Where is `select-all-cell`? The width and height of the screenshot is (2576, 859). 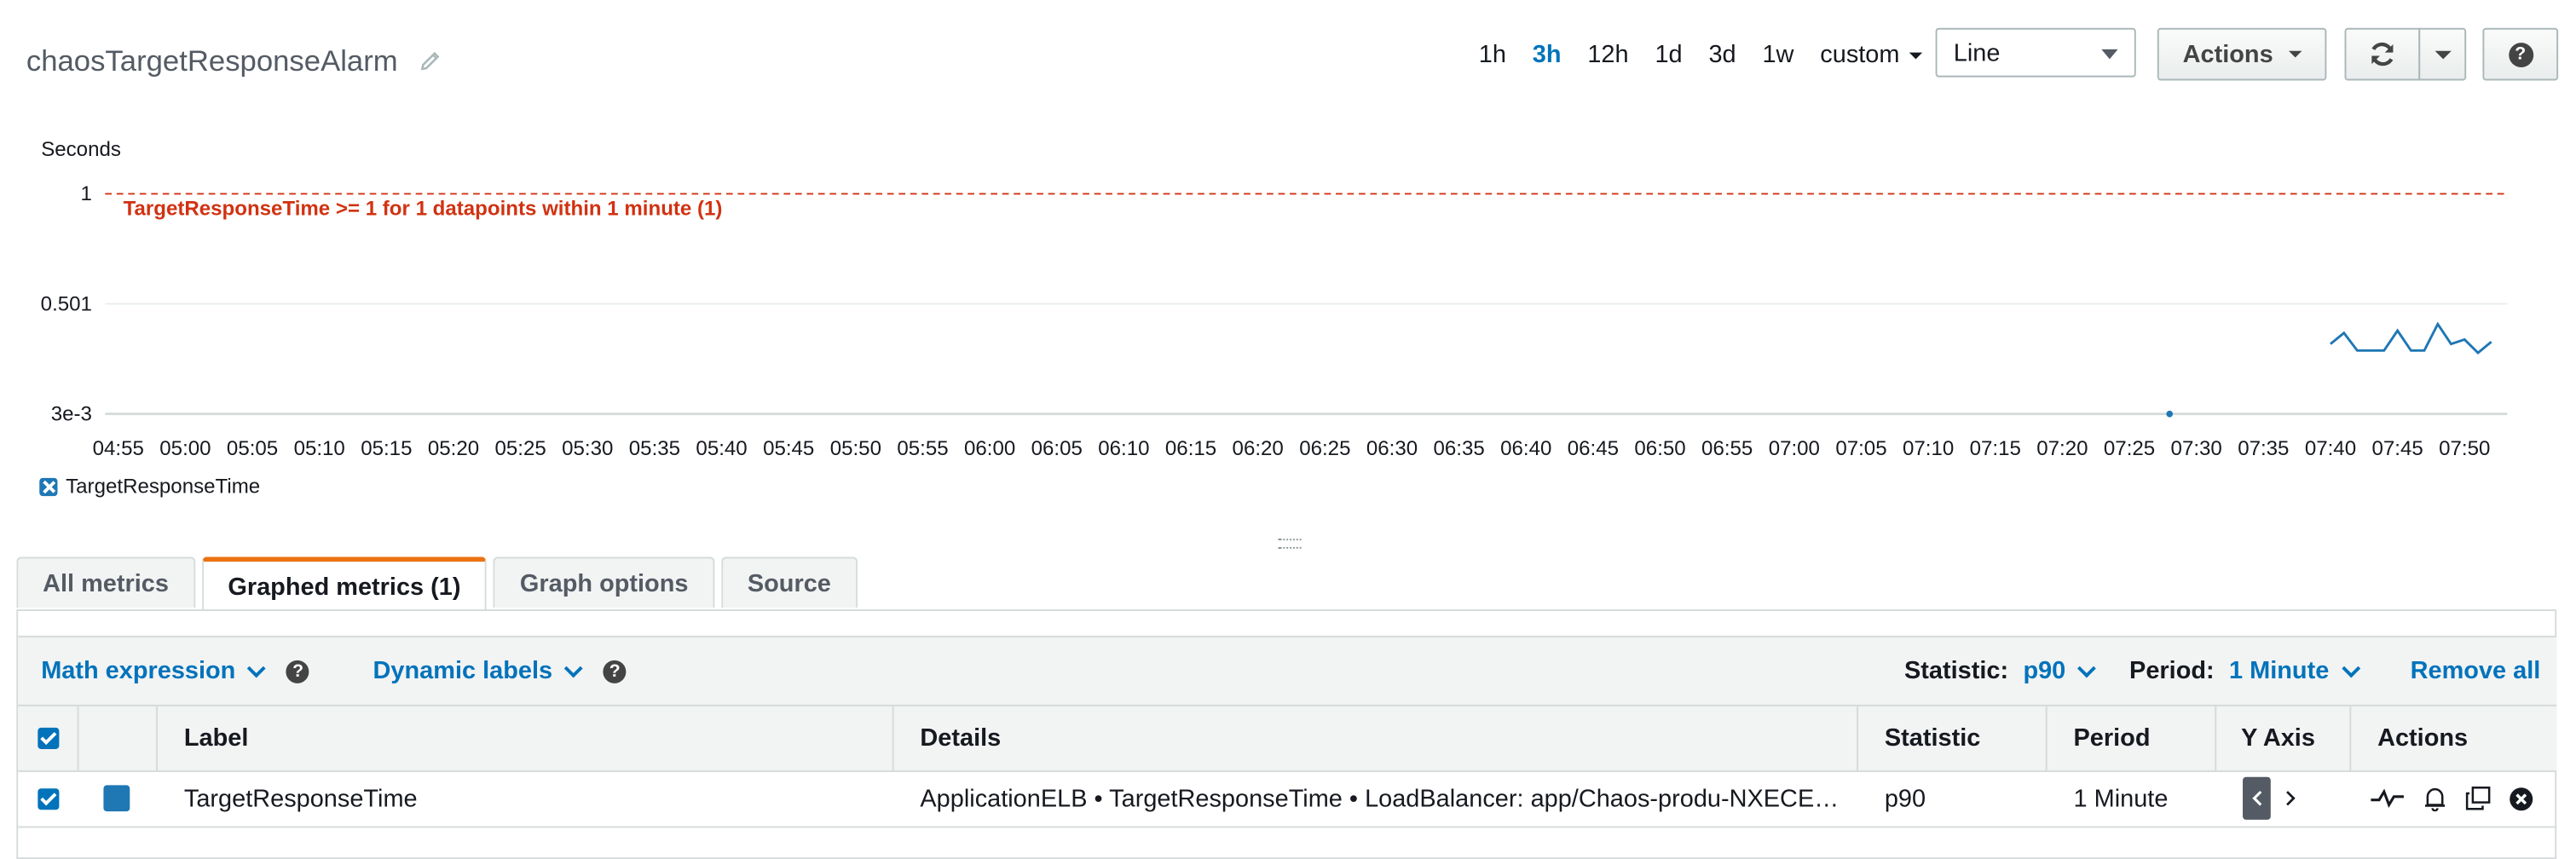
select-all-cell is located at coordinates (48, 738).